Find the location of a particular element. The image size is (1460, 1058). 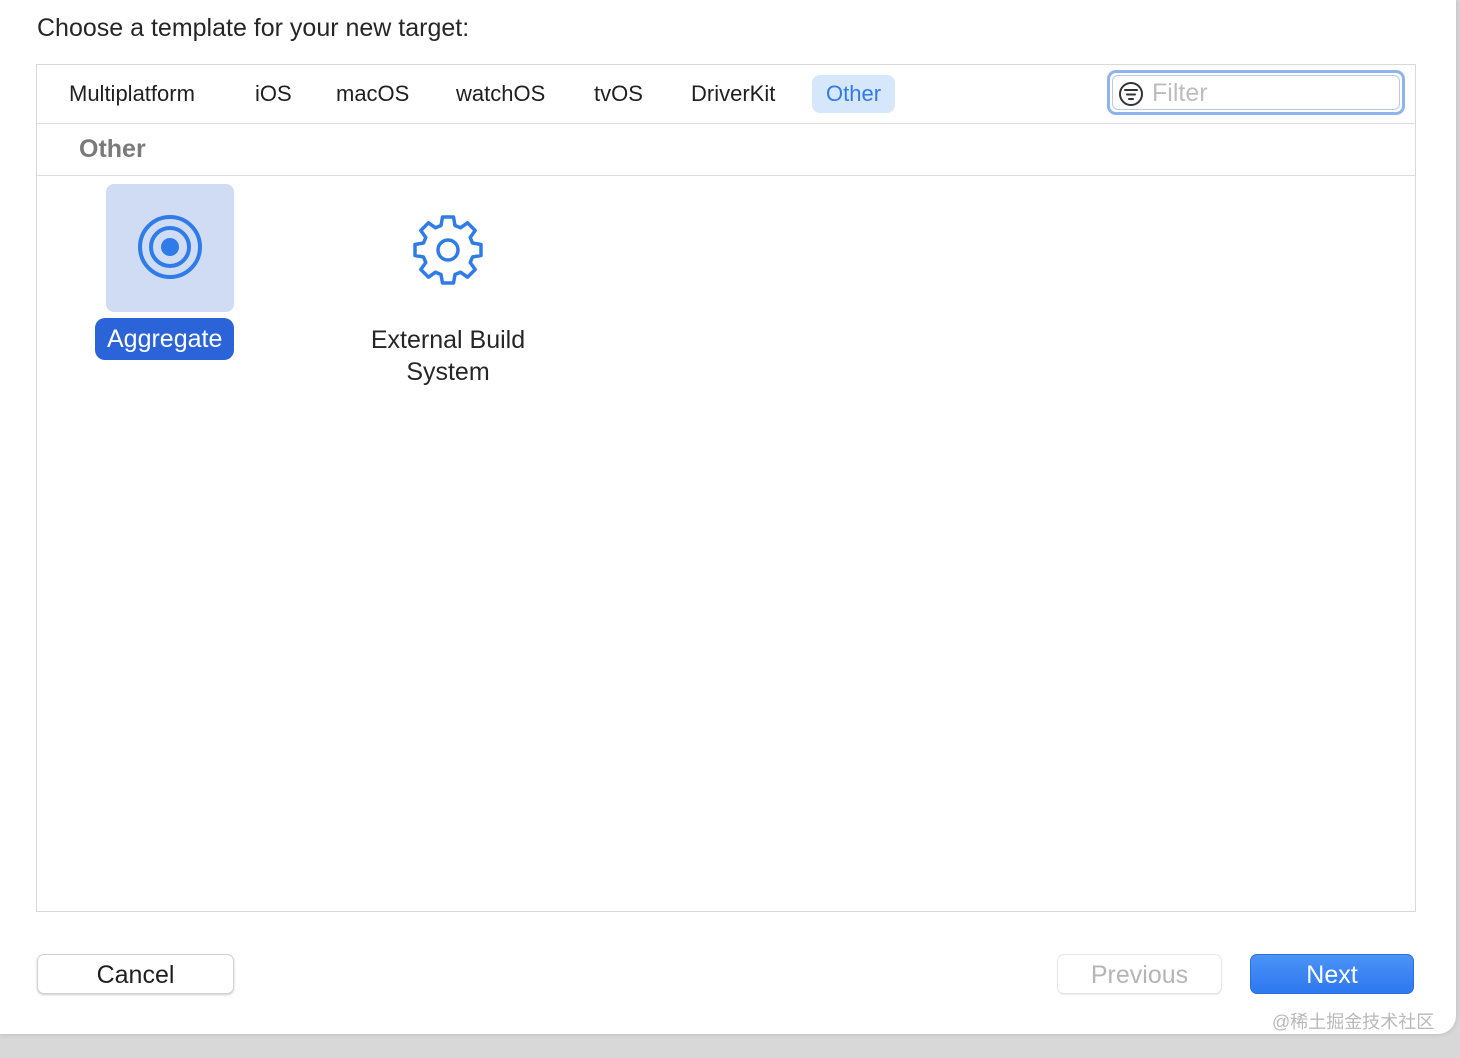

previous-button: Previous is located at coordinates (1139, 974).